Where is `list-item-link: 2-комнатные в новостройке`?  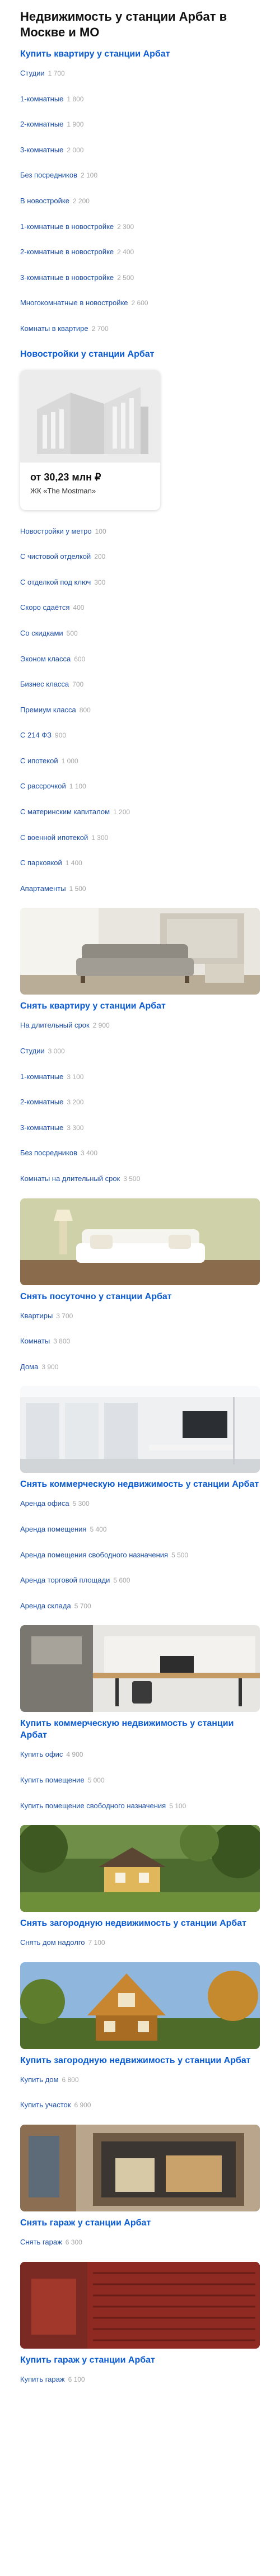 list-item-link: 2-комнатные в новостройке is located at coordinates (67, 252).